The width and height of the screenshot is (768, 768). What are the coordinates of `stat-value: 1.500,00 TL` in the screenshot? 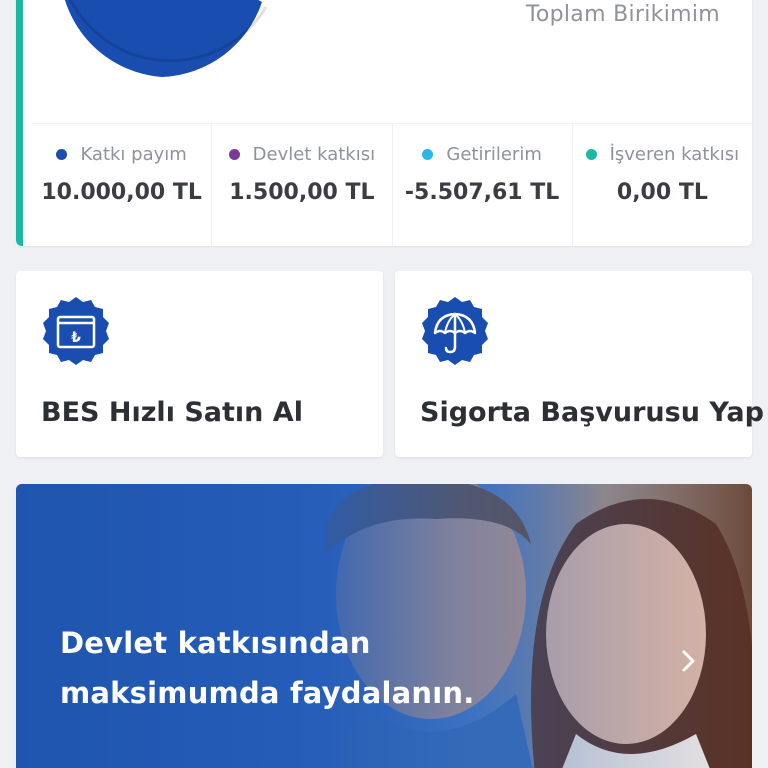 It's located at (302, 192).